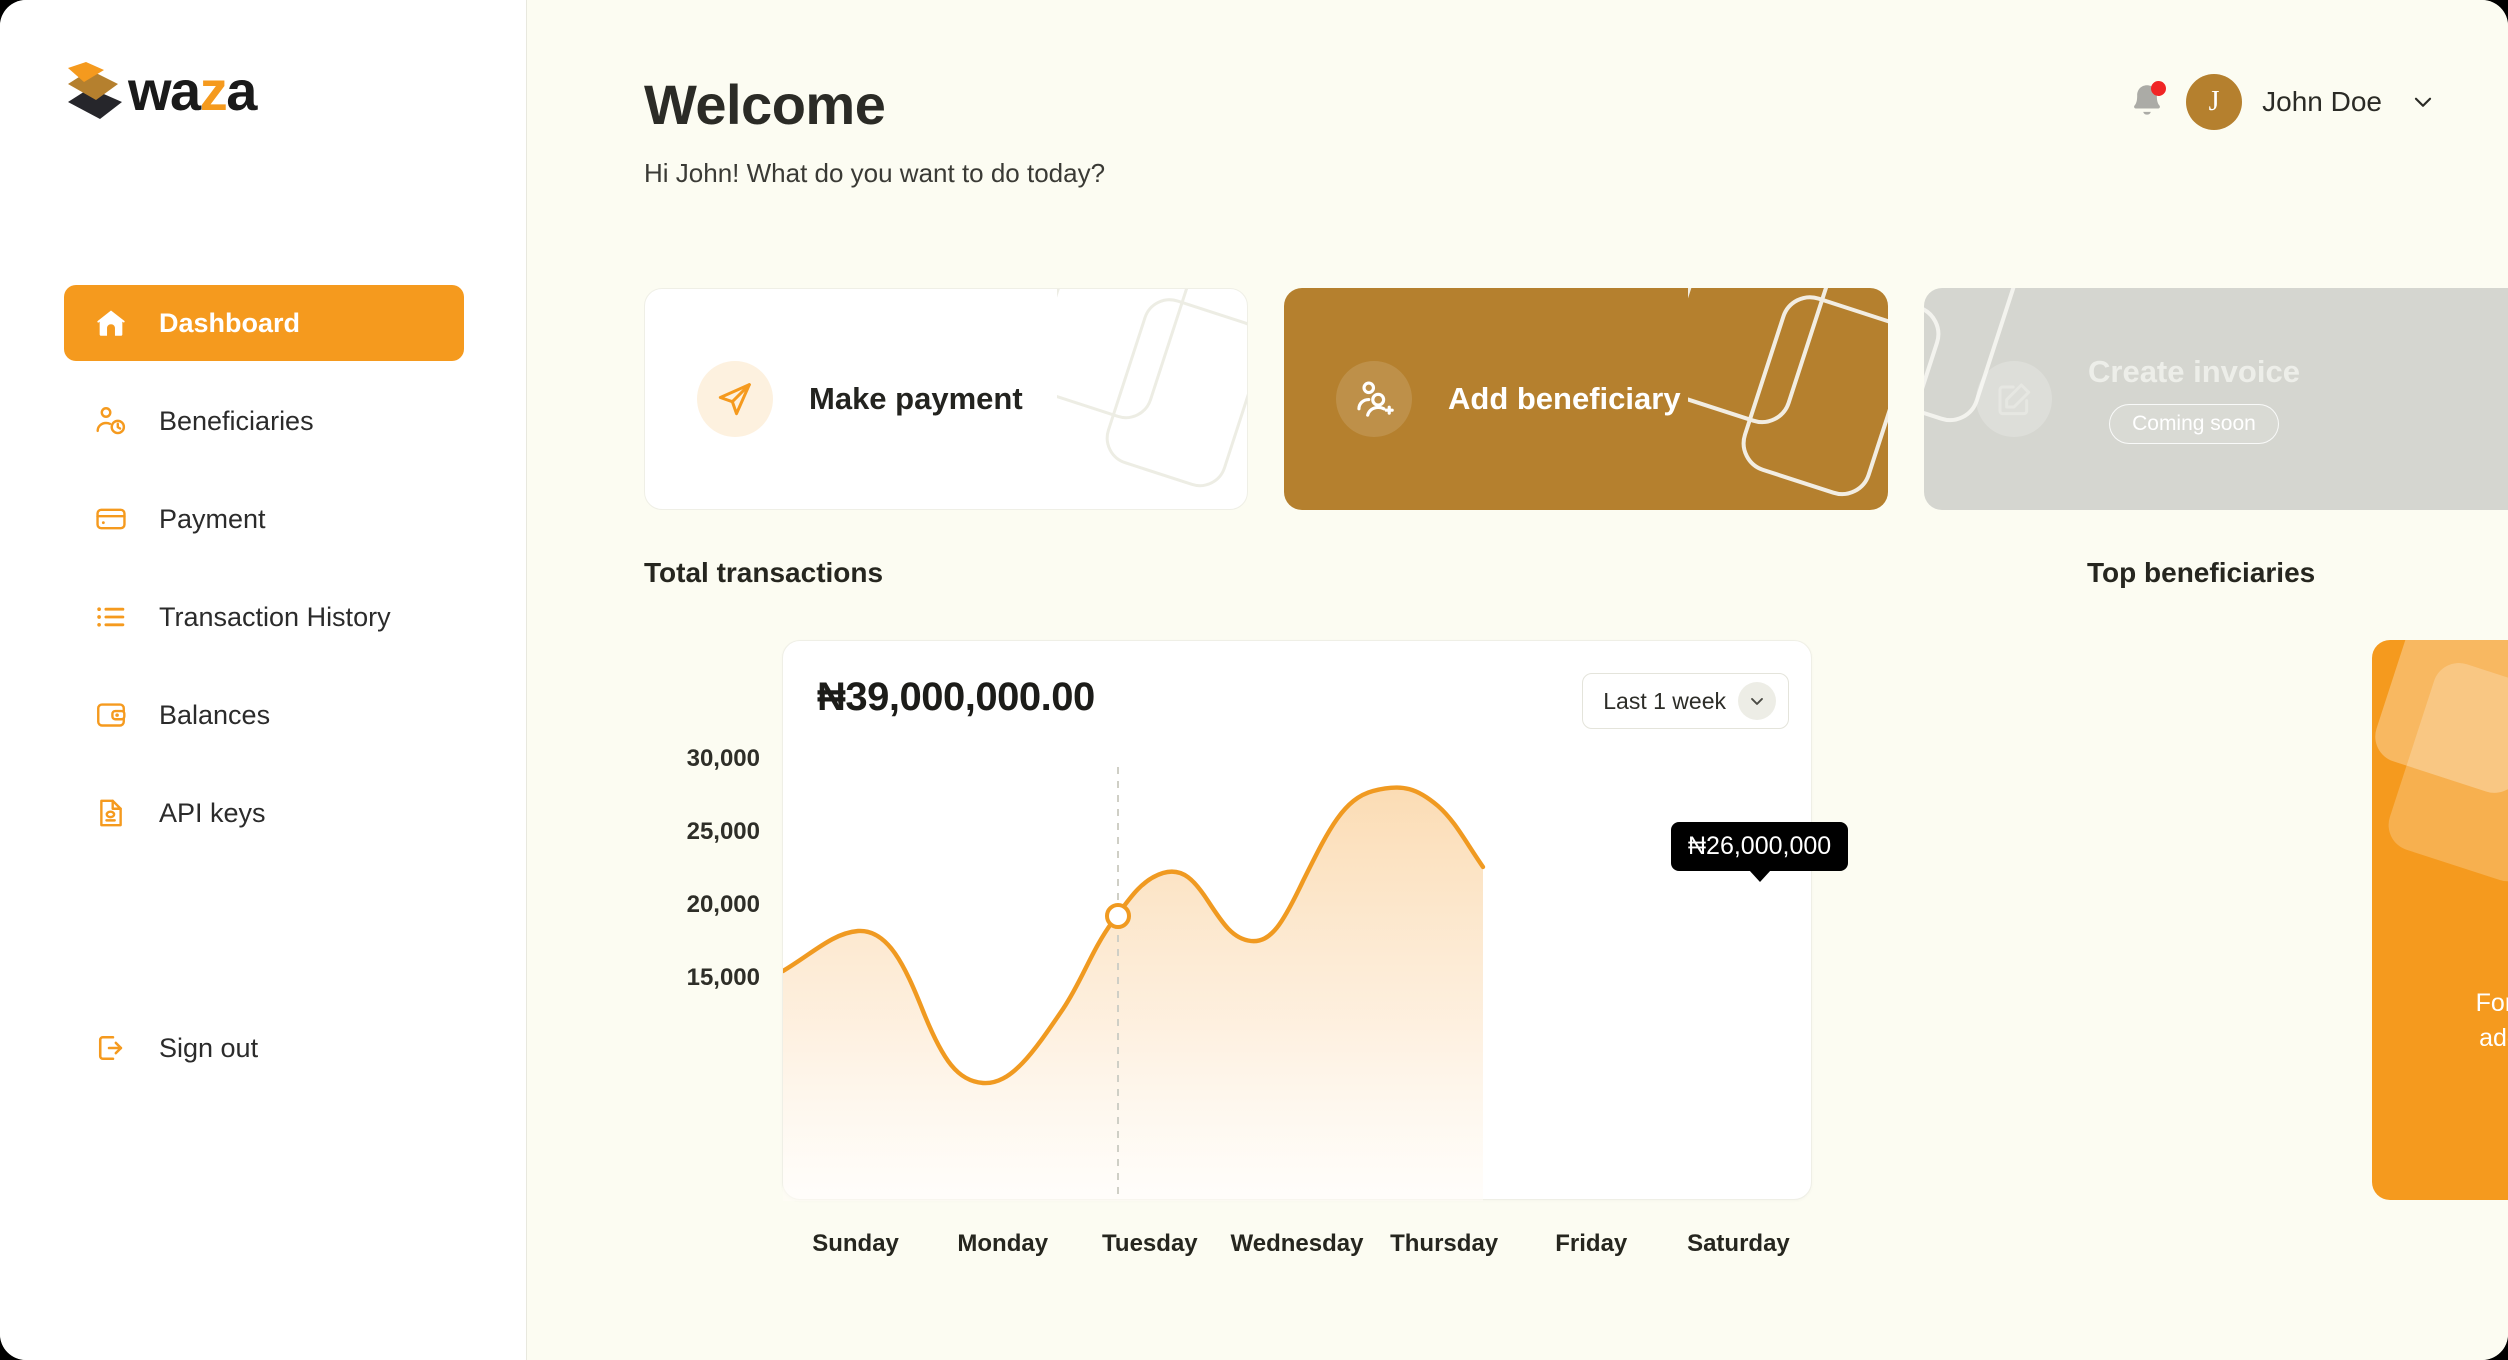 Image resolution: width=2508 pixels, height=1360 pixels. What do you see at coordinates (111, 715) in the screenshot?
I see `wallet-icon` at bounding box center [111, 715].